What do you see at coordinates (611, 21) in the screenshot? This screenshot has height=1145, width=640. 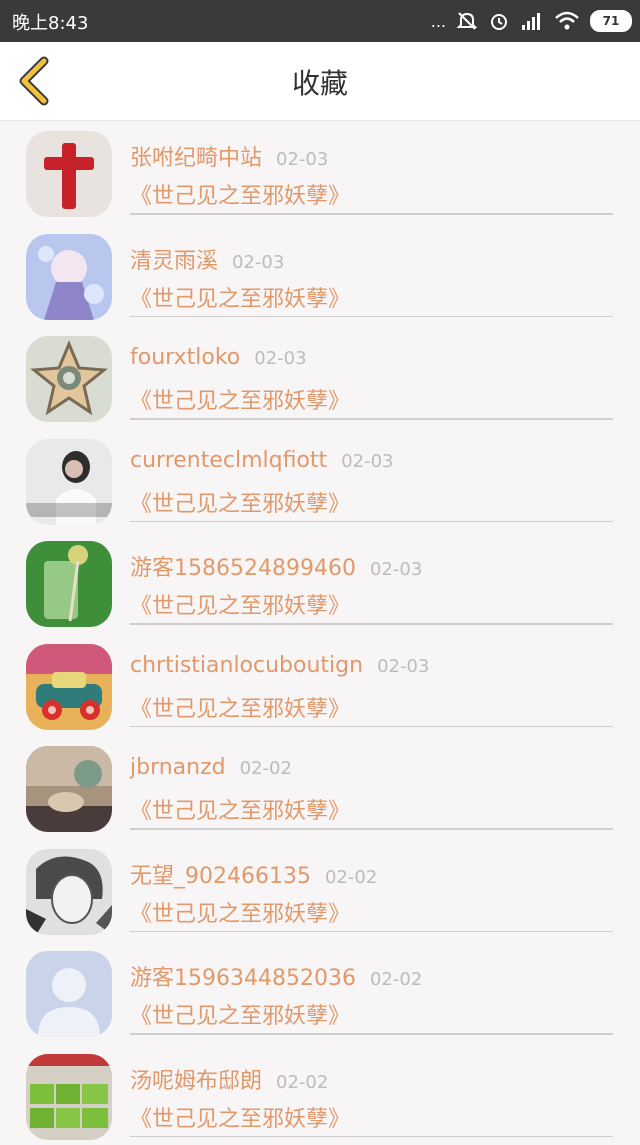 I see `battery-icon: 71` at bounding box center [611, 21].